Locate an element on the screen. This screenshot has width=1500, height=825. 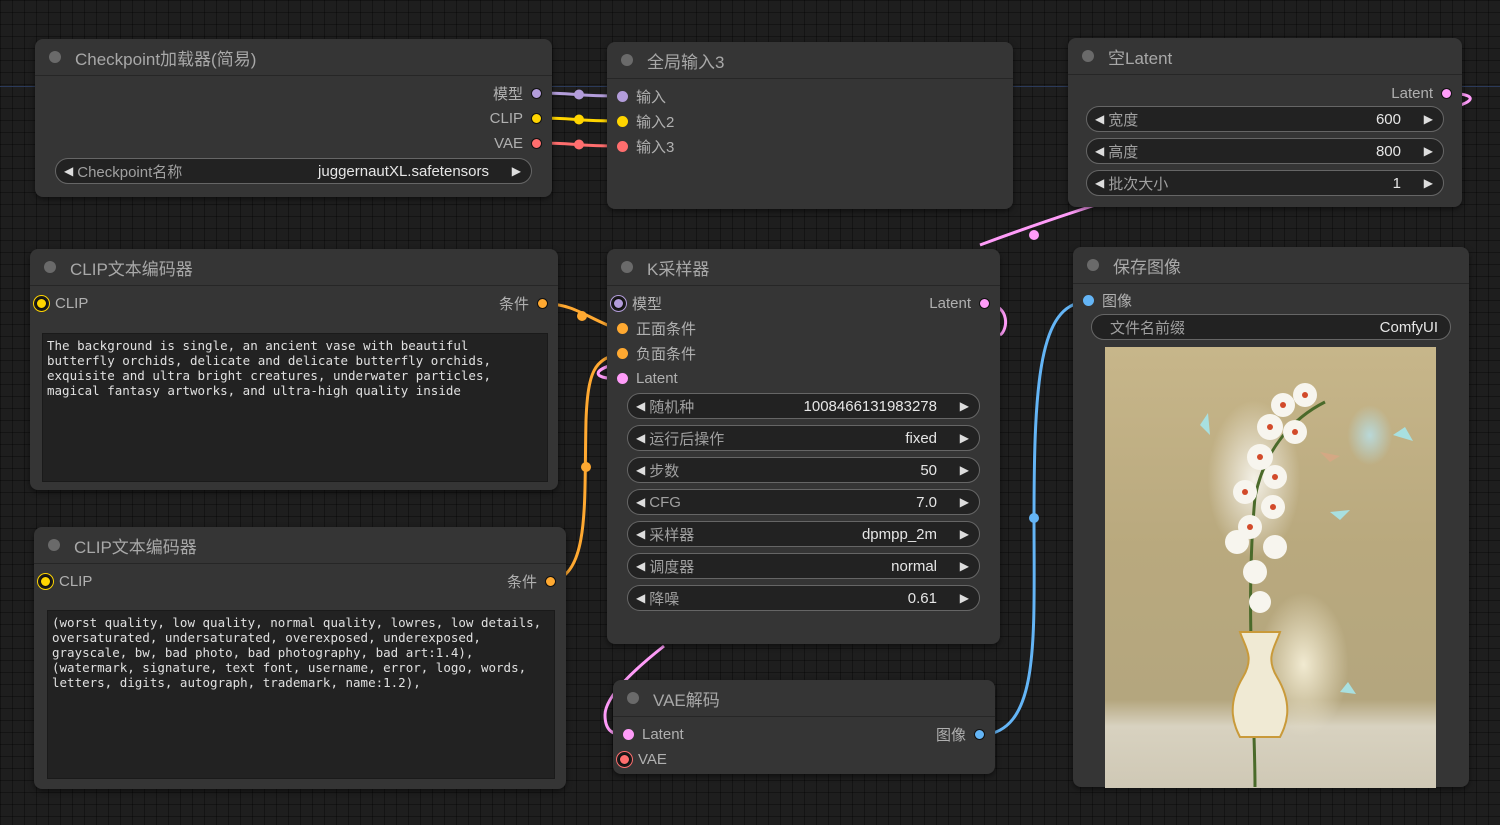
input-slot-positive: 正面条件 is located at coordinates (803, 328).